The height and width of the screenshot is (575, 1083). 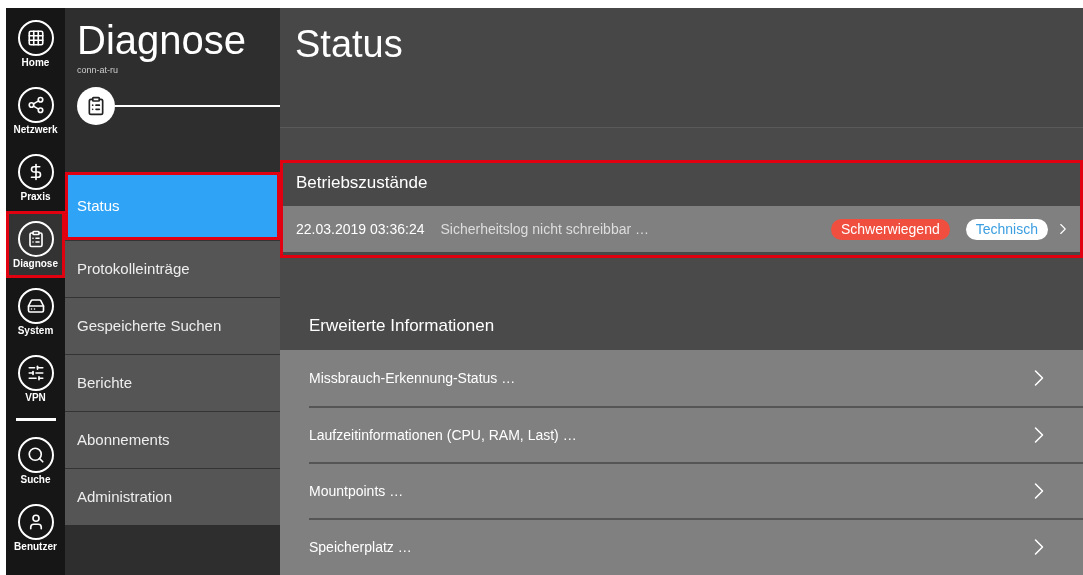 I want to click on sliders-icon, so click(x=35, y=372).